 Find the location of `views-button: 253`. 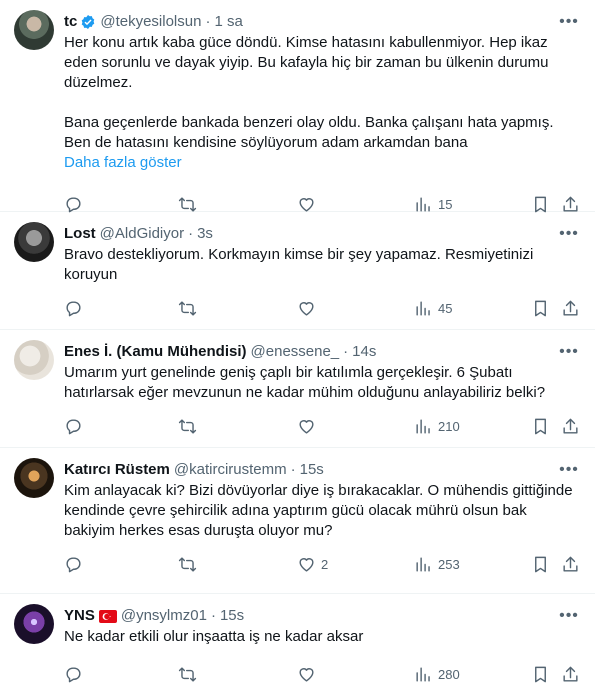

views-button: 253 is located at coordinates (437, 564).